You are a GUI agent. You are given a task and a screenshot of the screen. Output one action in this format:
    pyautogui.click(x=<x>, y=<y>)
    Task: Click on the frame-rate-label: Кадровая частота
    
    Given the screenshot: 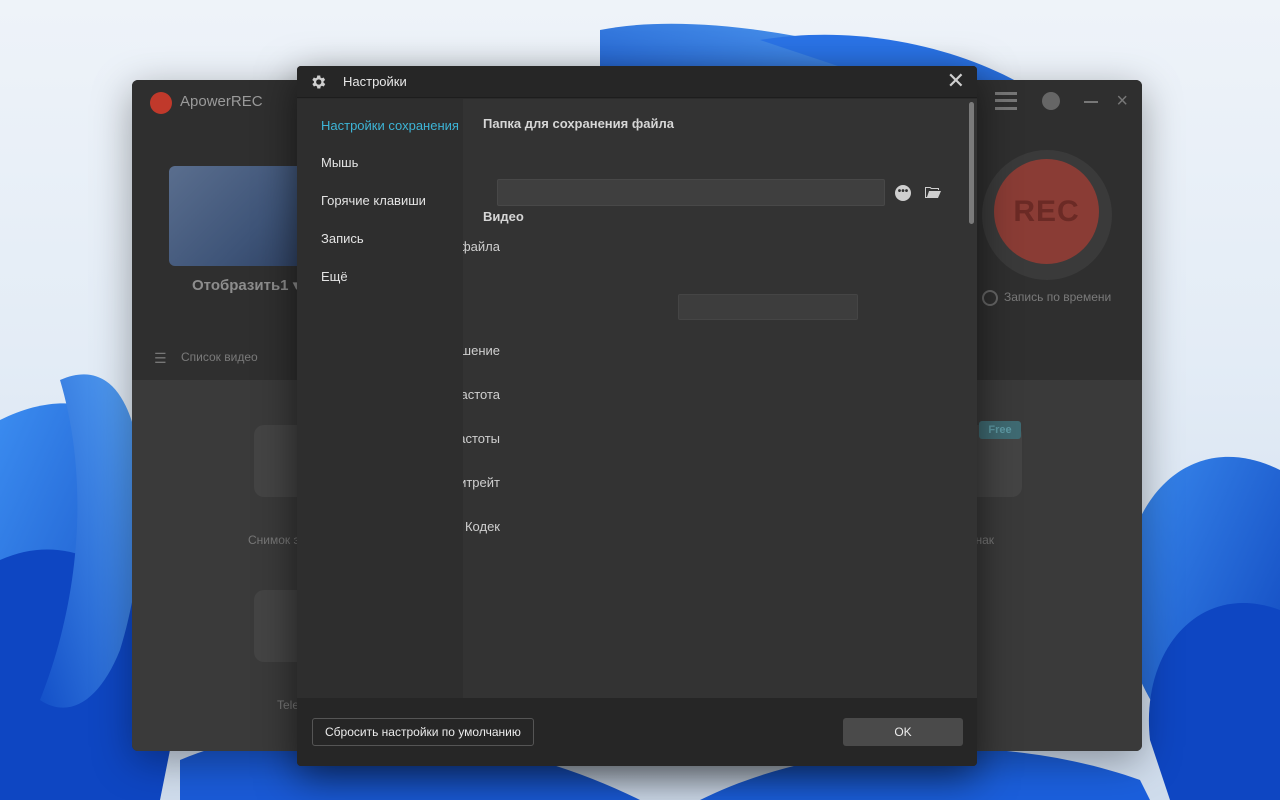 What is the action you would take?
    pyautogui.click(x=481, y=394)
    